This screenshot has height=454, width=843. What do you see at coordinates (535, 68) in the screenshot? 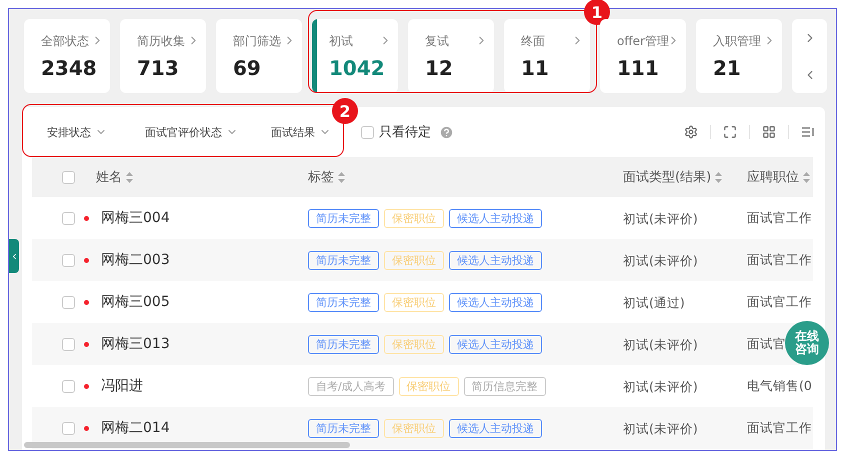
I see `card-count: 11` at bounding box center [535, 68].